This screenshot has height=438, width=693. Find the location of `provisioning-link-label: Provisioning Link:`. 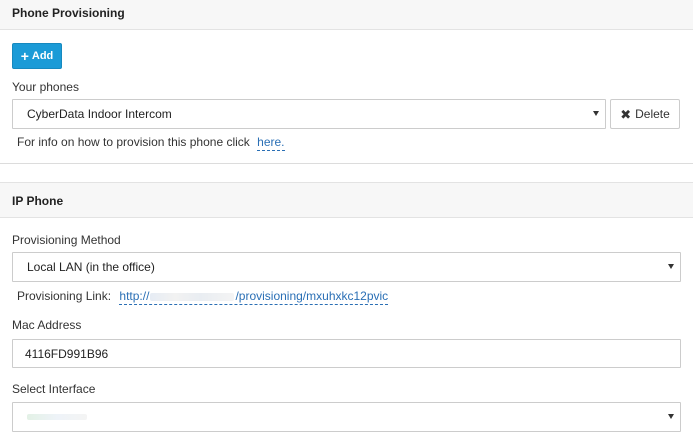

provisioning-link-label: Provisioning Link: is located at coordinates (64, 296).